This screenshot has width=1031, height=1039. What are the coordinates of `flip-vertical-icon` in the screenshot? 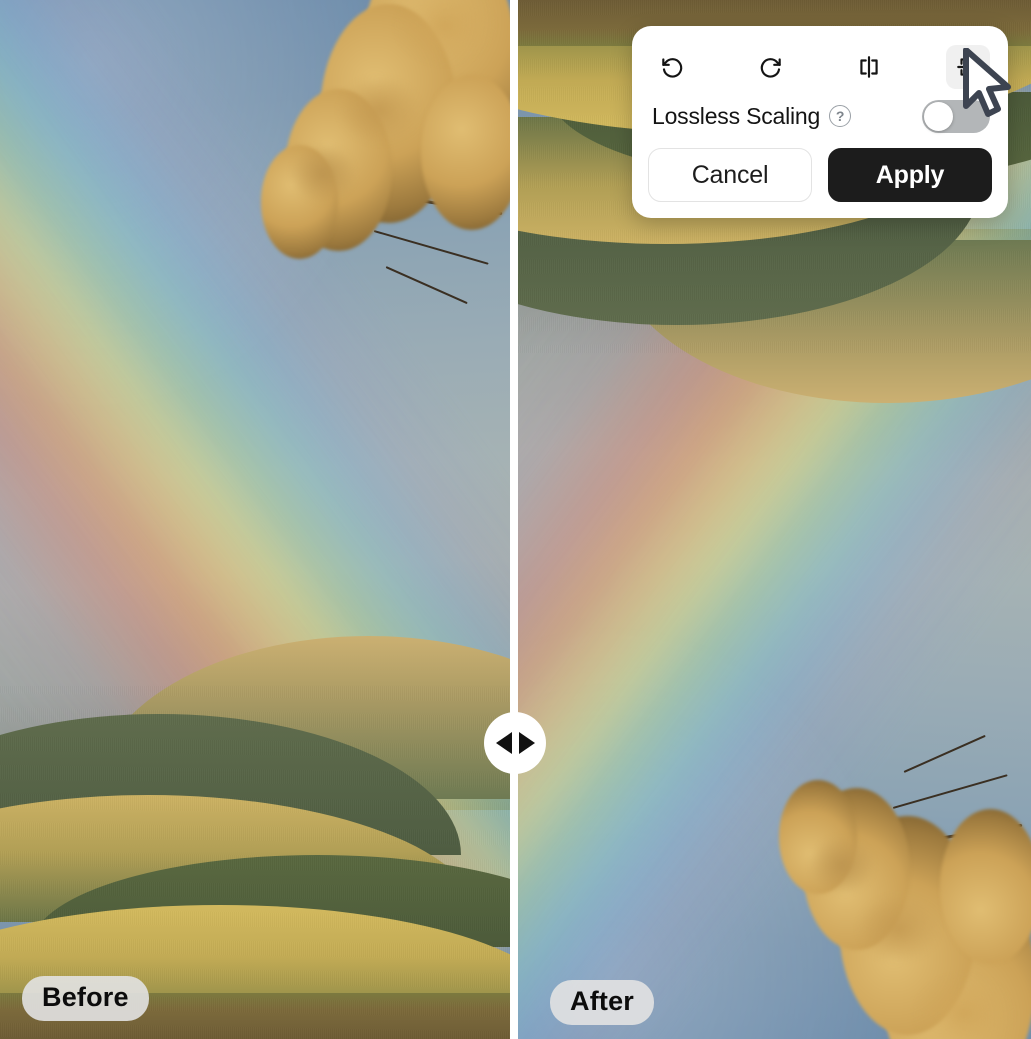 It's located at (968, 67).